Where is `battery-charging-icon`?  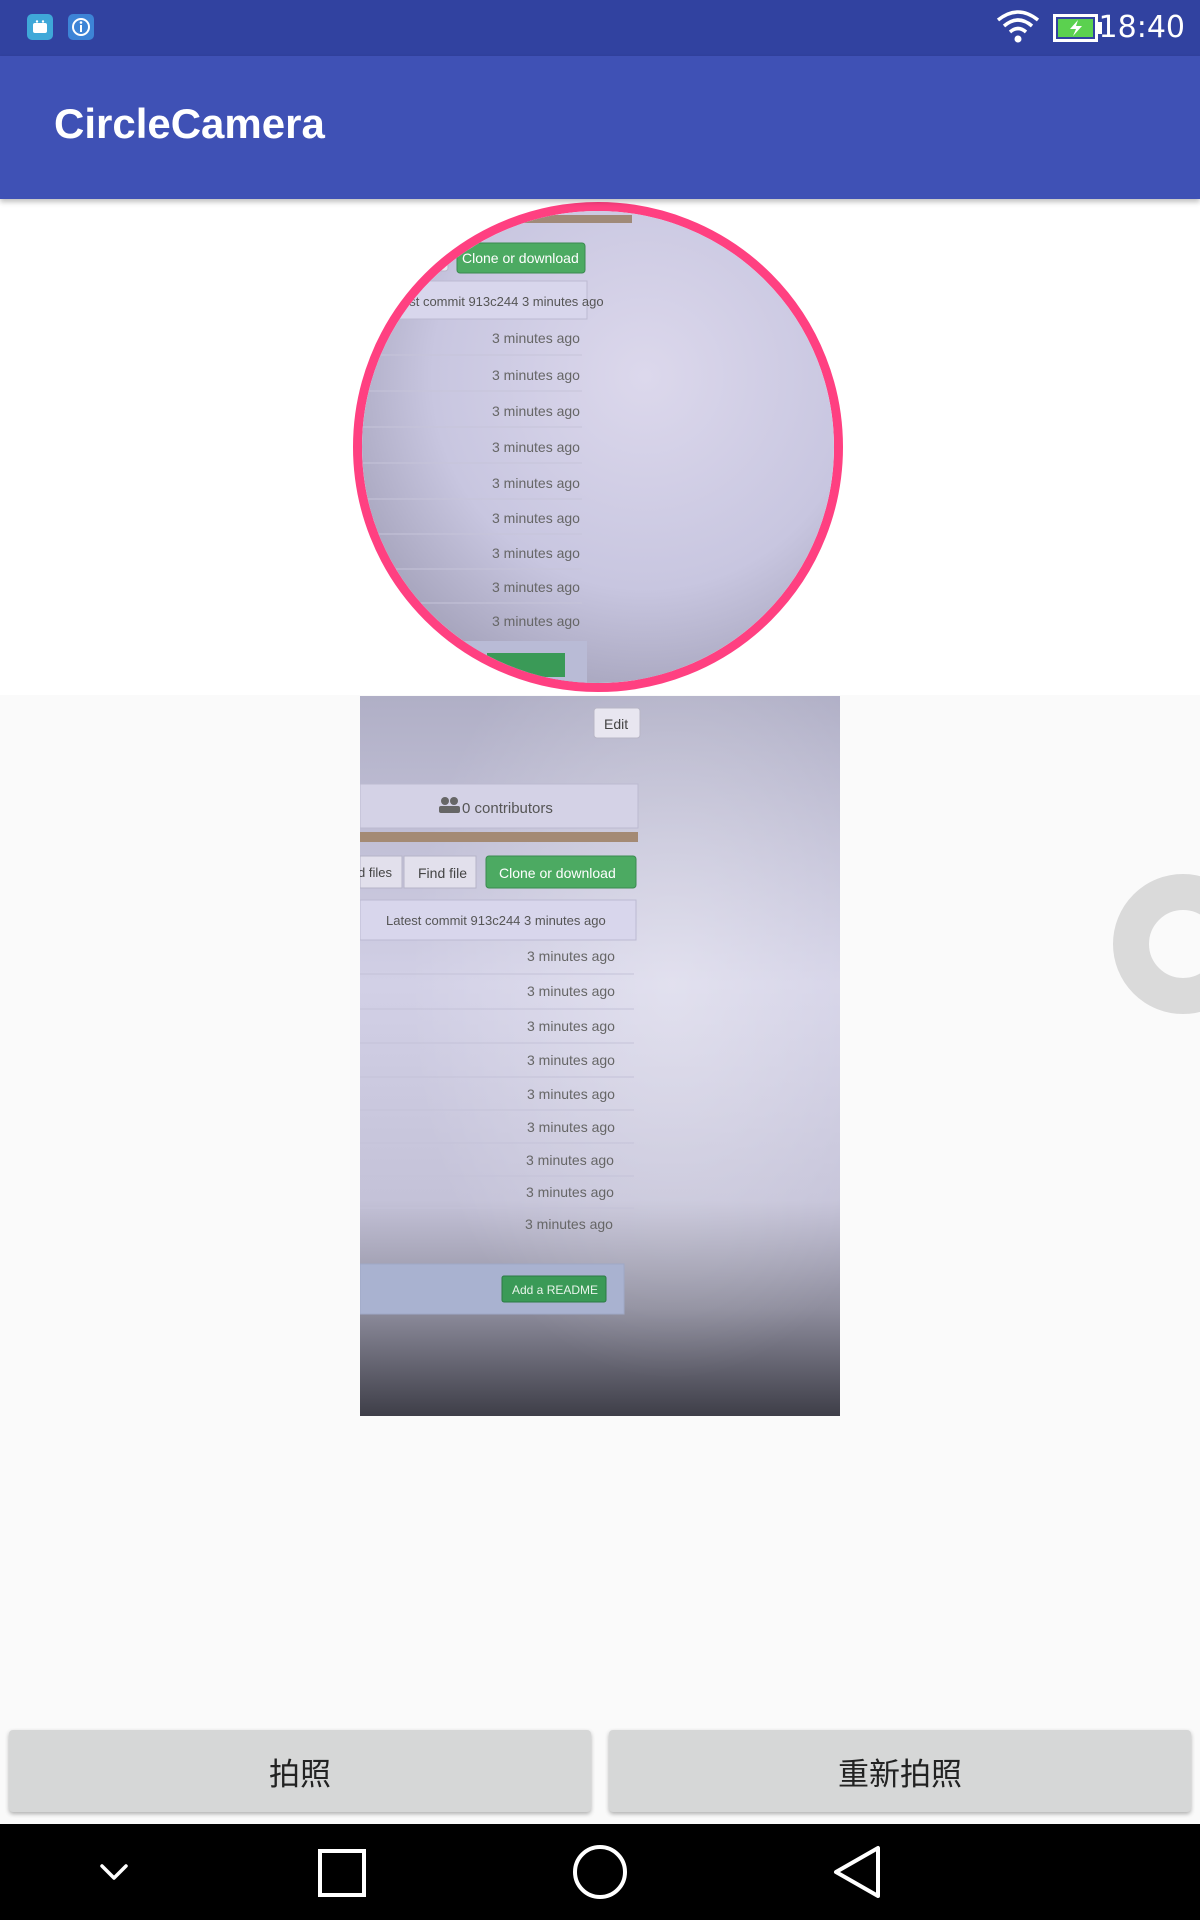
battery-charging-icon is located at coordinates (1077, 28).